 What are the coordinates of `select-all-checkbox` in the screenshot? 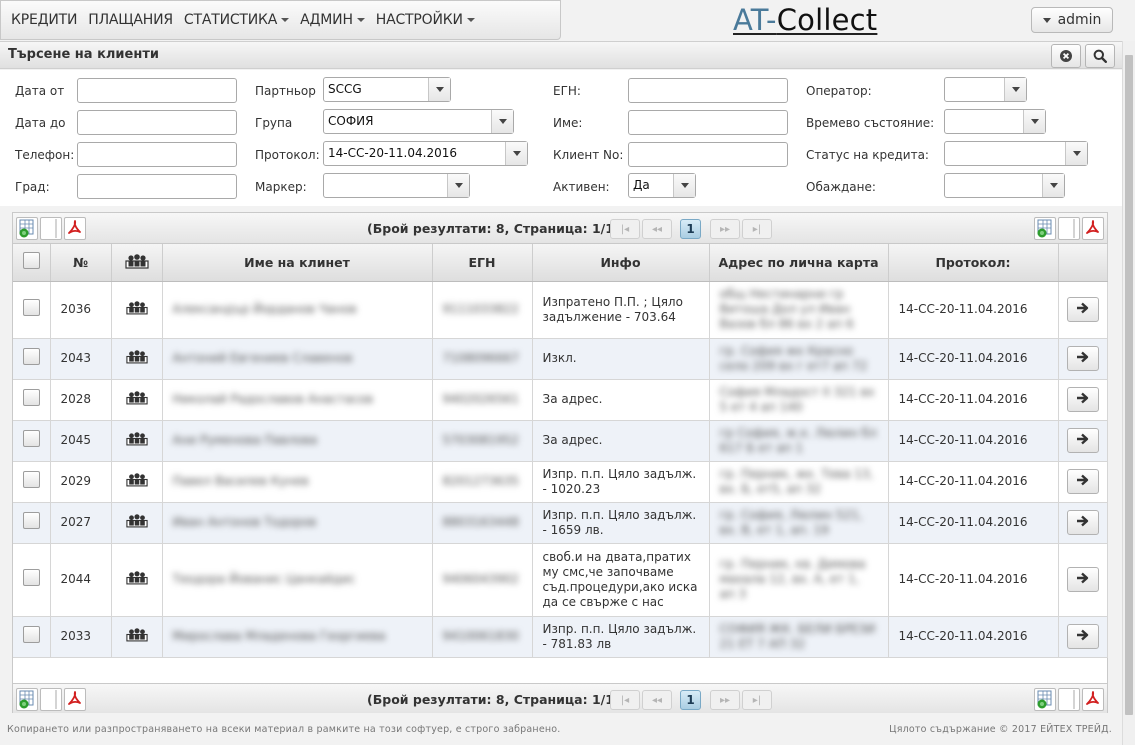 It's located at (31, 261).